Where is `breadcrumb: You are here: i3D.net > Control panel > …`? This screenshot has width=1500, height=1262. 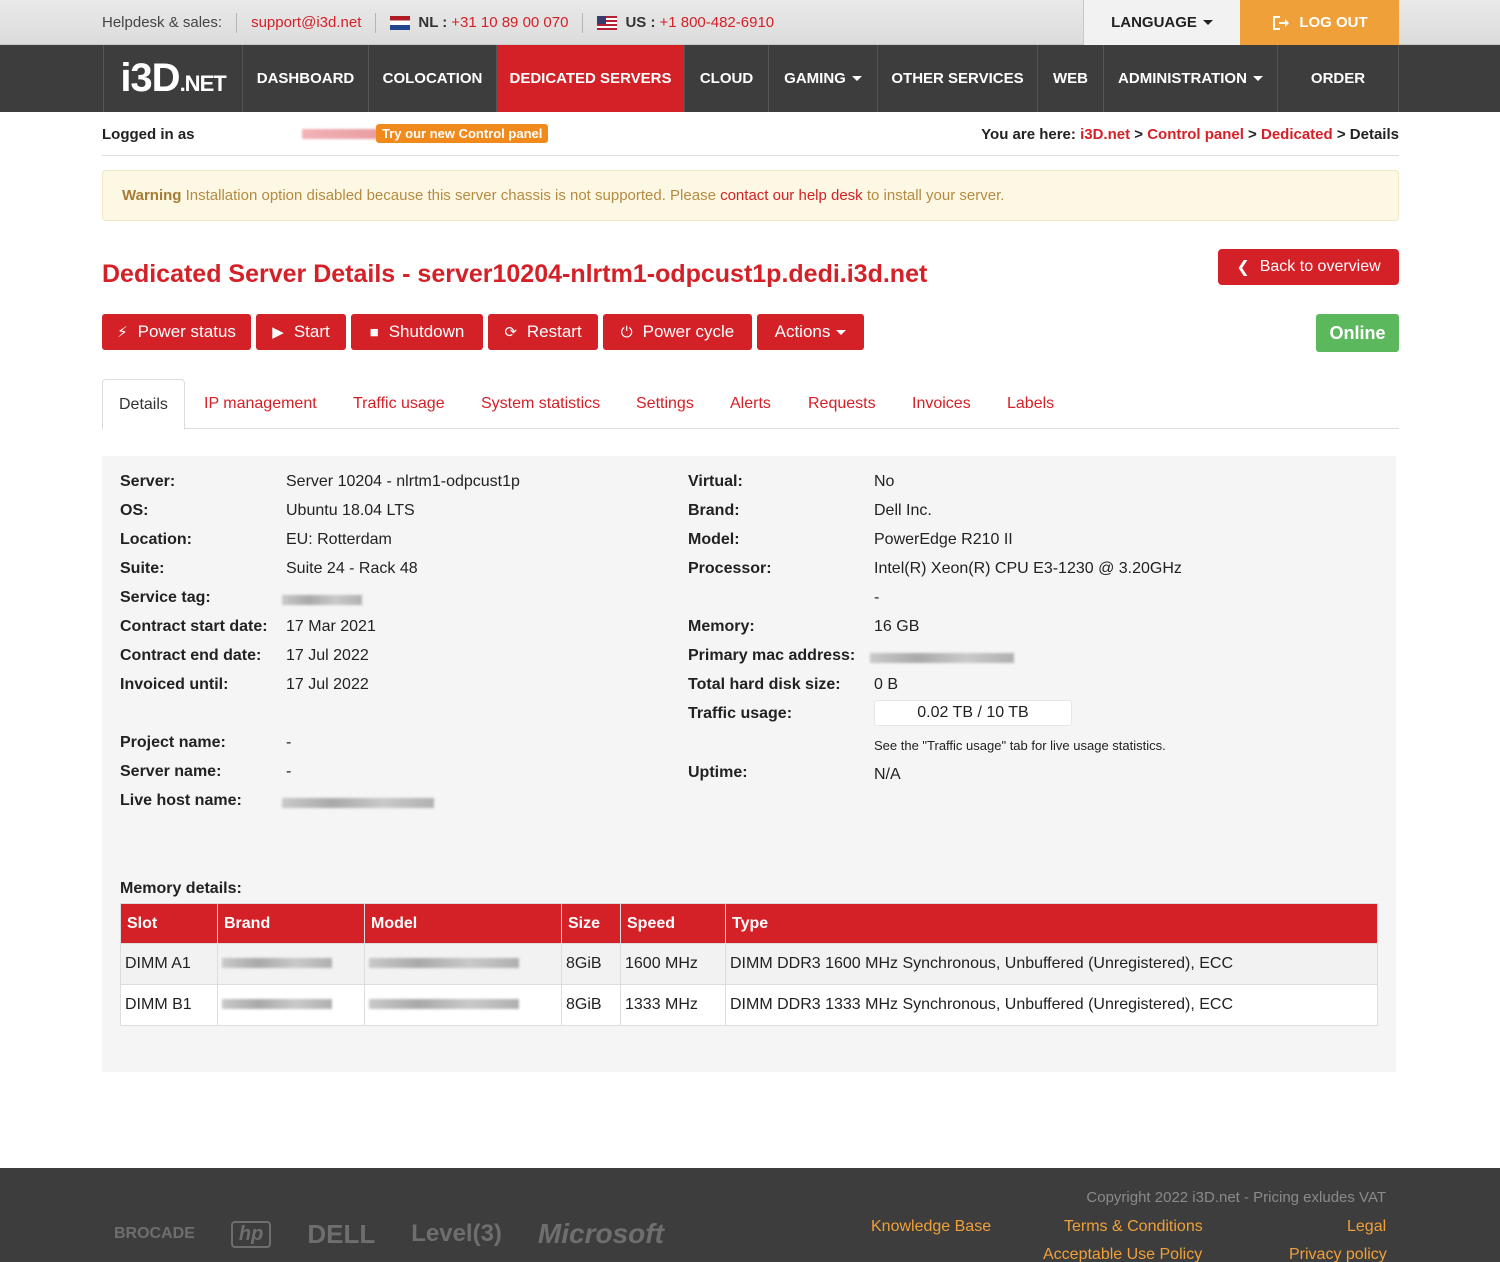 breadcrumb: You are here: i3D.net > Control panel > … is located at coordinates (1190, 134).